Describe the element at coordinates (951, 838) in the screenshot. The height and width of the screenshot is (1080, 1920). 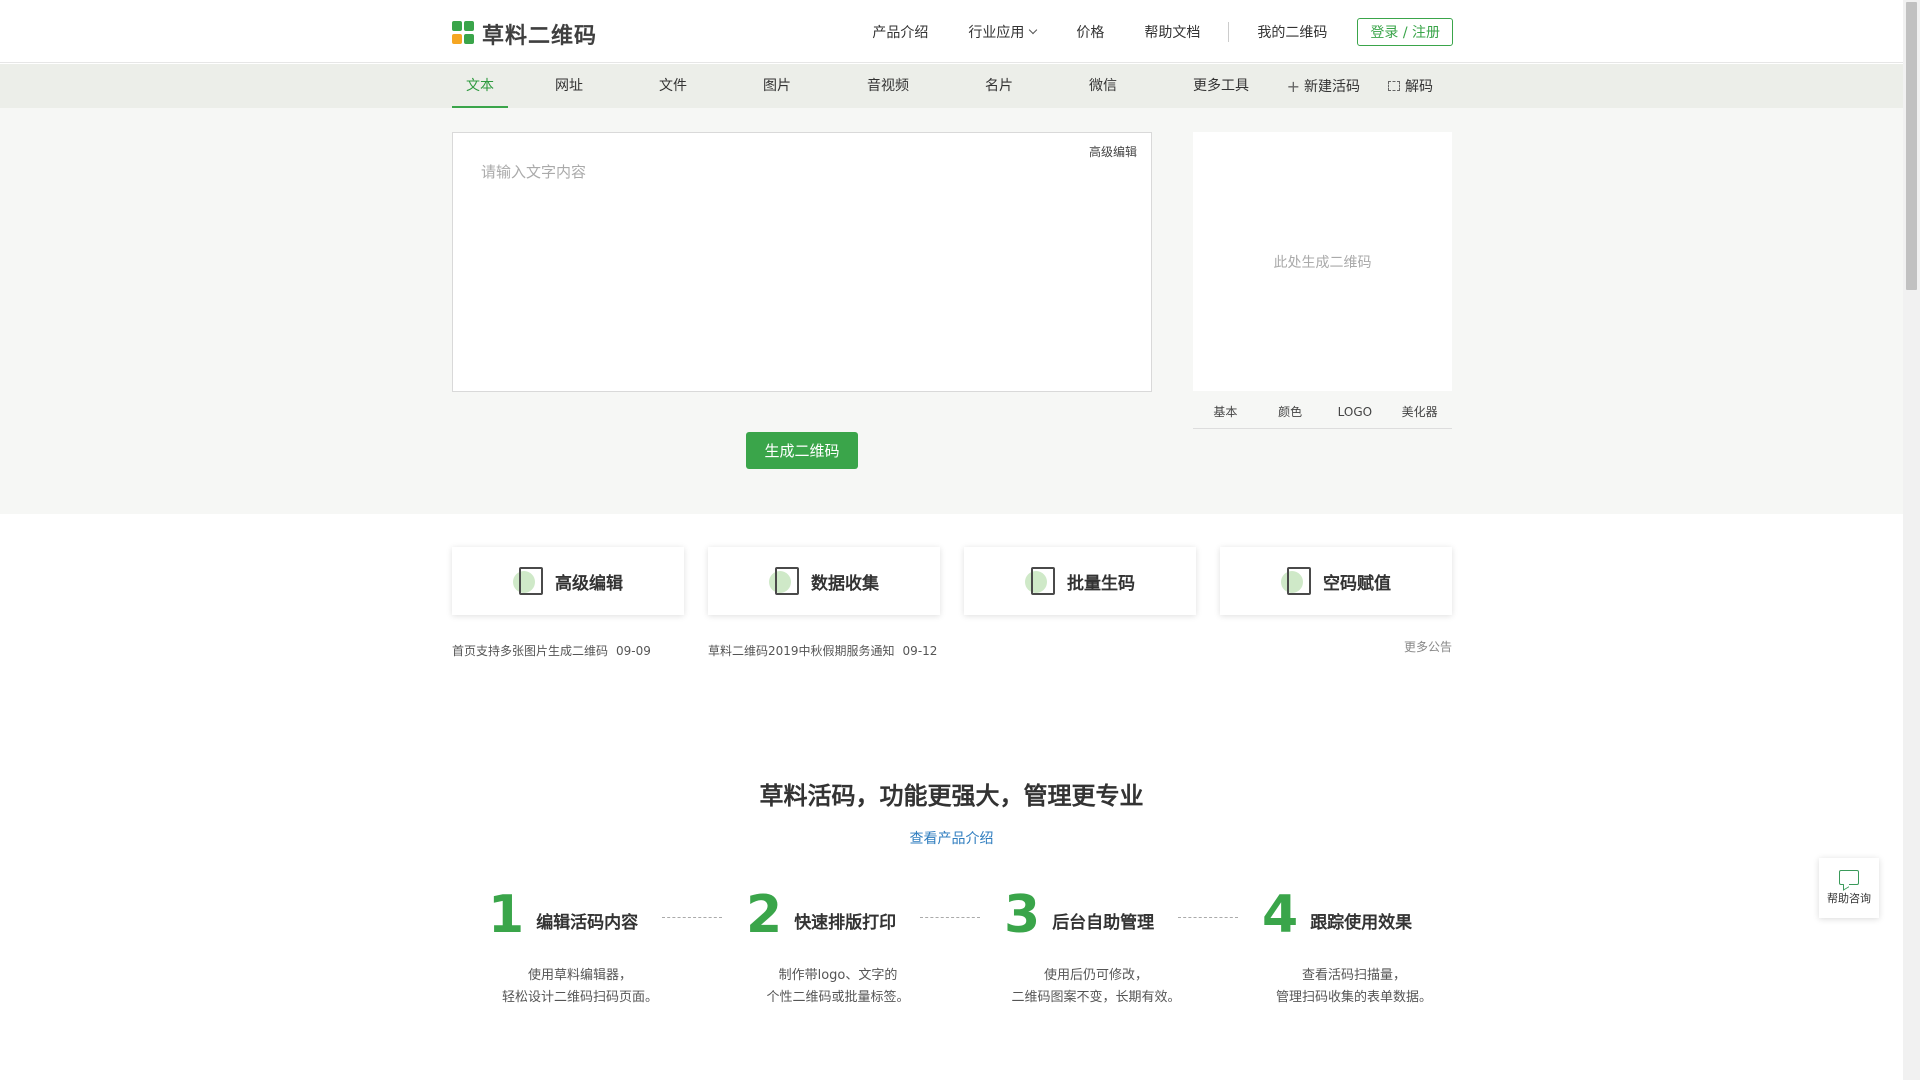
I see `product-intro-link: 查看产品介绍` at that location.